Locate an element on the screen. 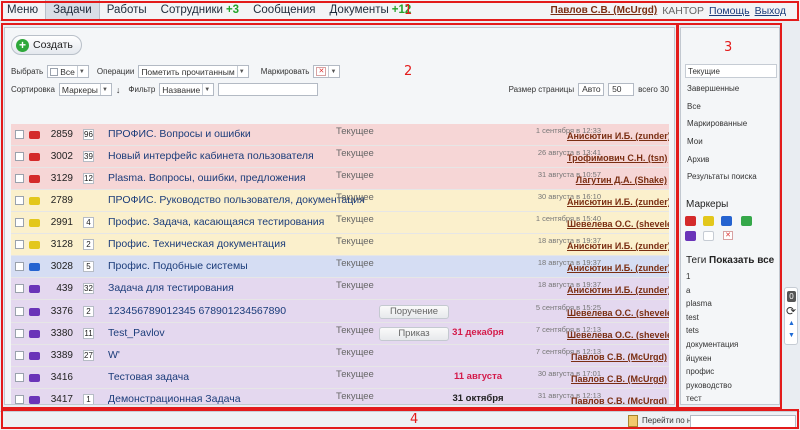 The width and height of the screenshot is (800, 430). scroll-up-icon: ▲ is located at coordinates (791, 323).